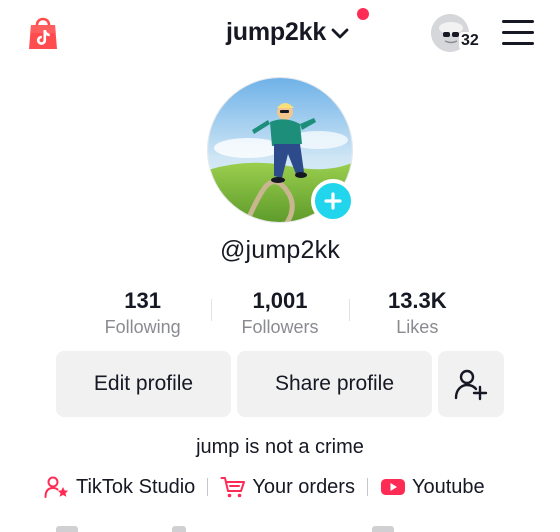 This screenshot has height=532, width=560. Describe the element at coordinates (334, 384) in the screenshot. I see `share-profile-button: Share profile` at that location.